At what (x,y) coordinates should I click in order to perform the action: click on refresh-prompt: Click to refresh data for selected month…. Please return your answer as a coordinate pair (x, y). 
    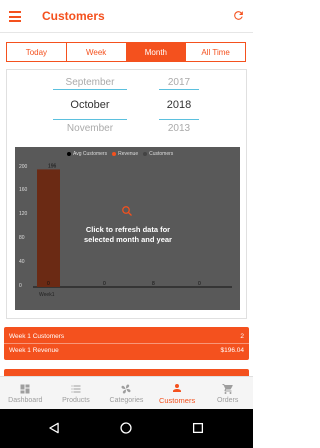
    Looking at the image, I should click on (128, 235).